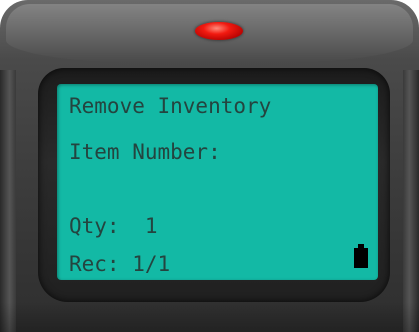 The width and height of the screenshot is (419, 332). What do you see at coordinates (120, 264) in the screenshot?
I see `record-counter: Rec: 1/1` at bounding box center [120, 264].